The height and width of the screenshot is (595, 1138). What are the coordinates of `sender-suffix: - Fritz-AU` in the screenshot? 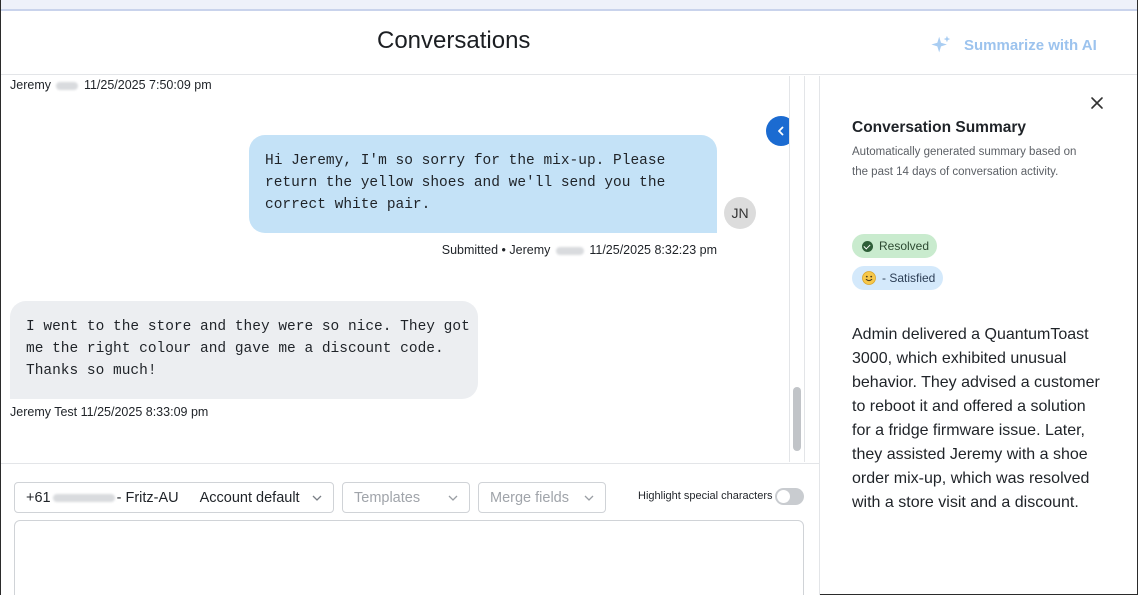 It's located at (147, 497).